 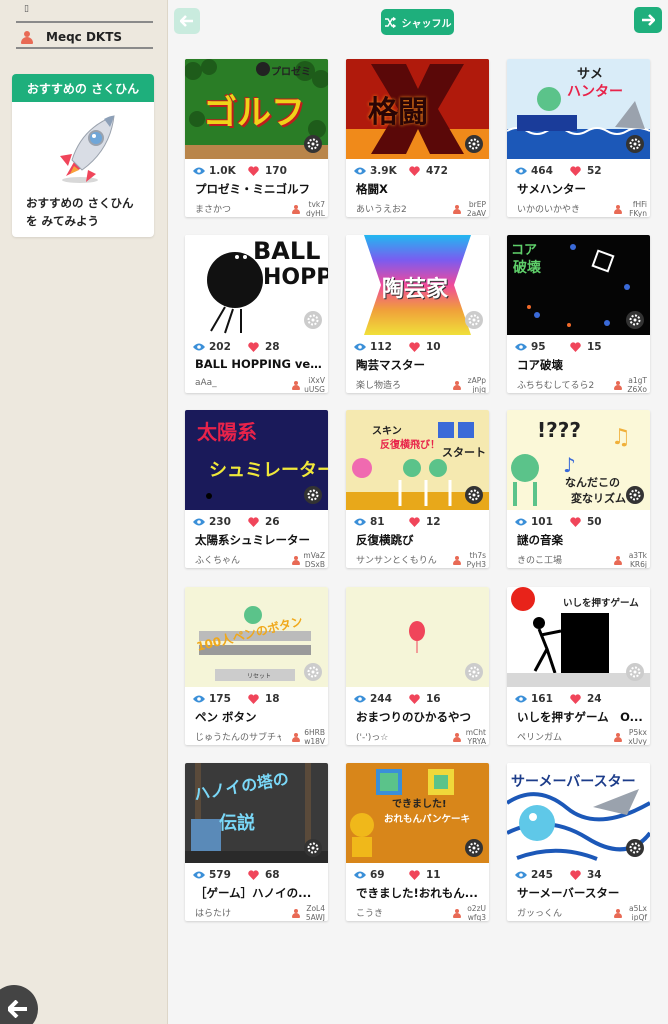 What do you see at coordinates (417, 666) in the screenshot?
I see `work-card: 244 16 おまつりのひかるやつ ('-')っ☆ mCht YRYA` at bounding box center [417, 666].